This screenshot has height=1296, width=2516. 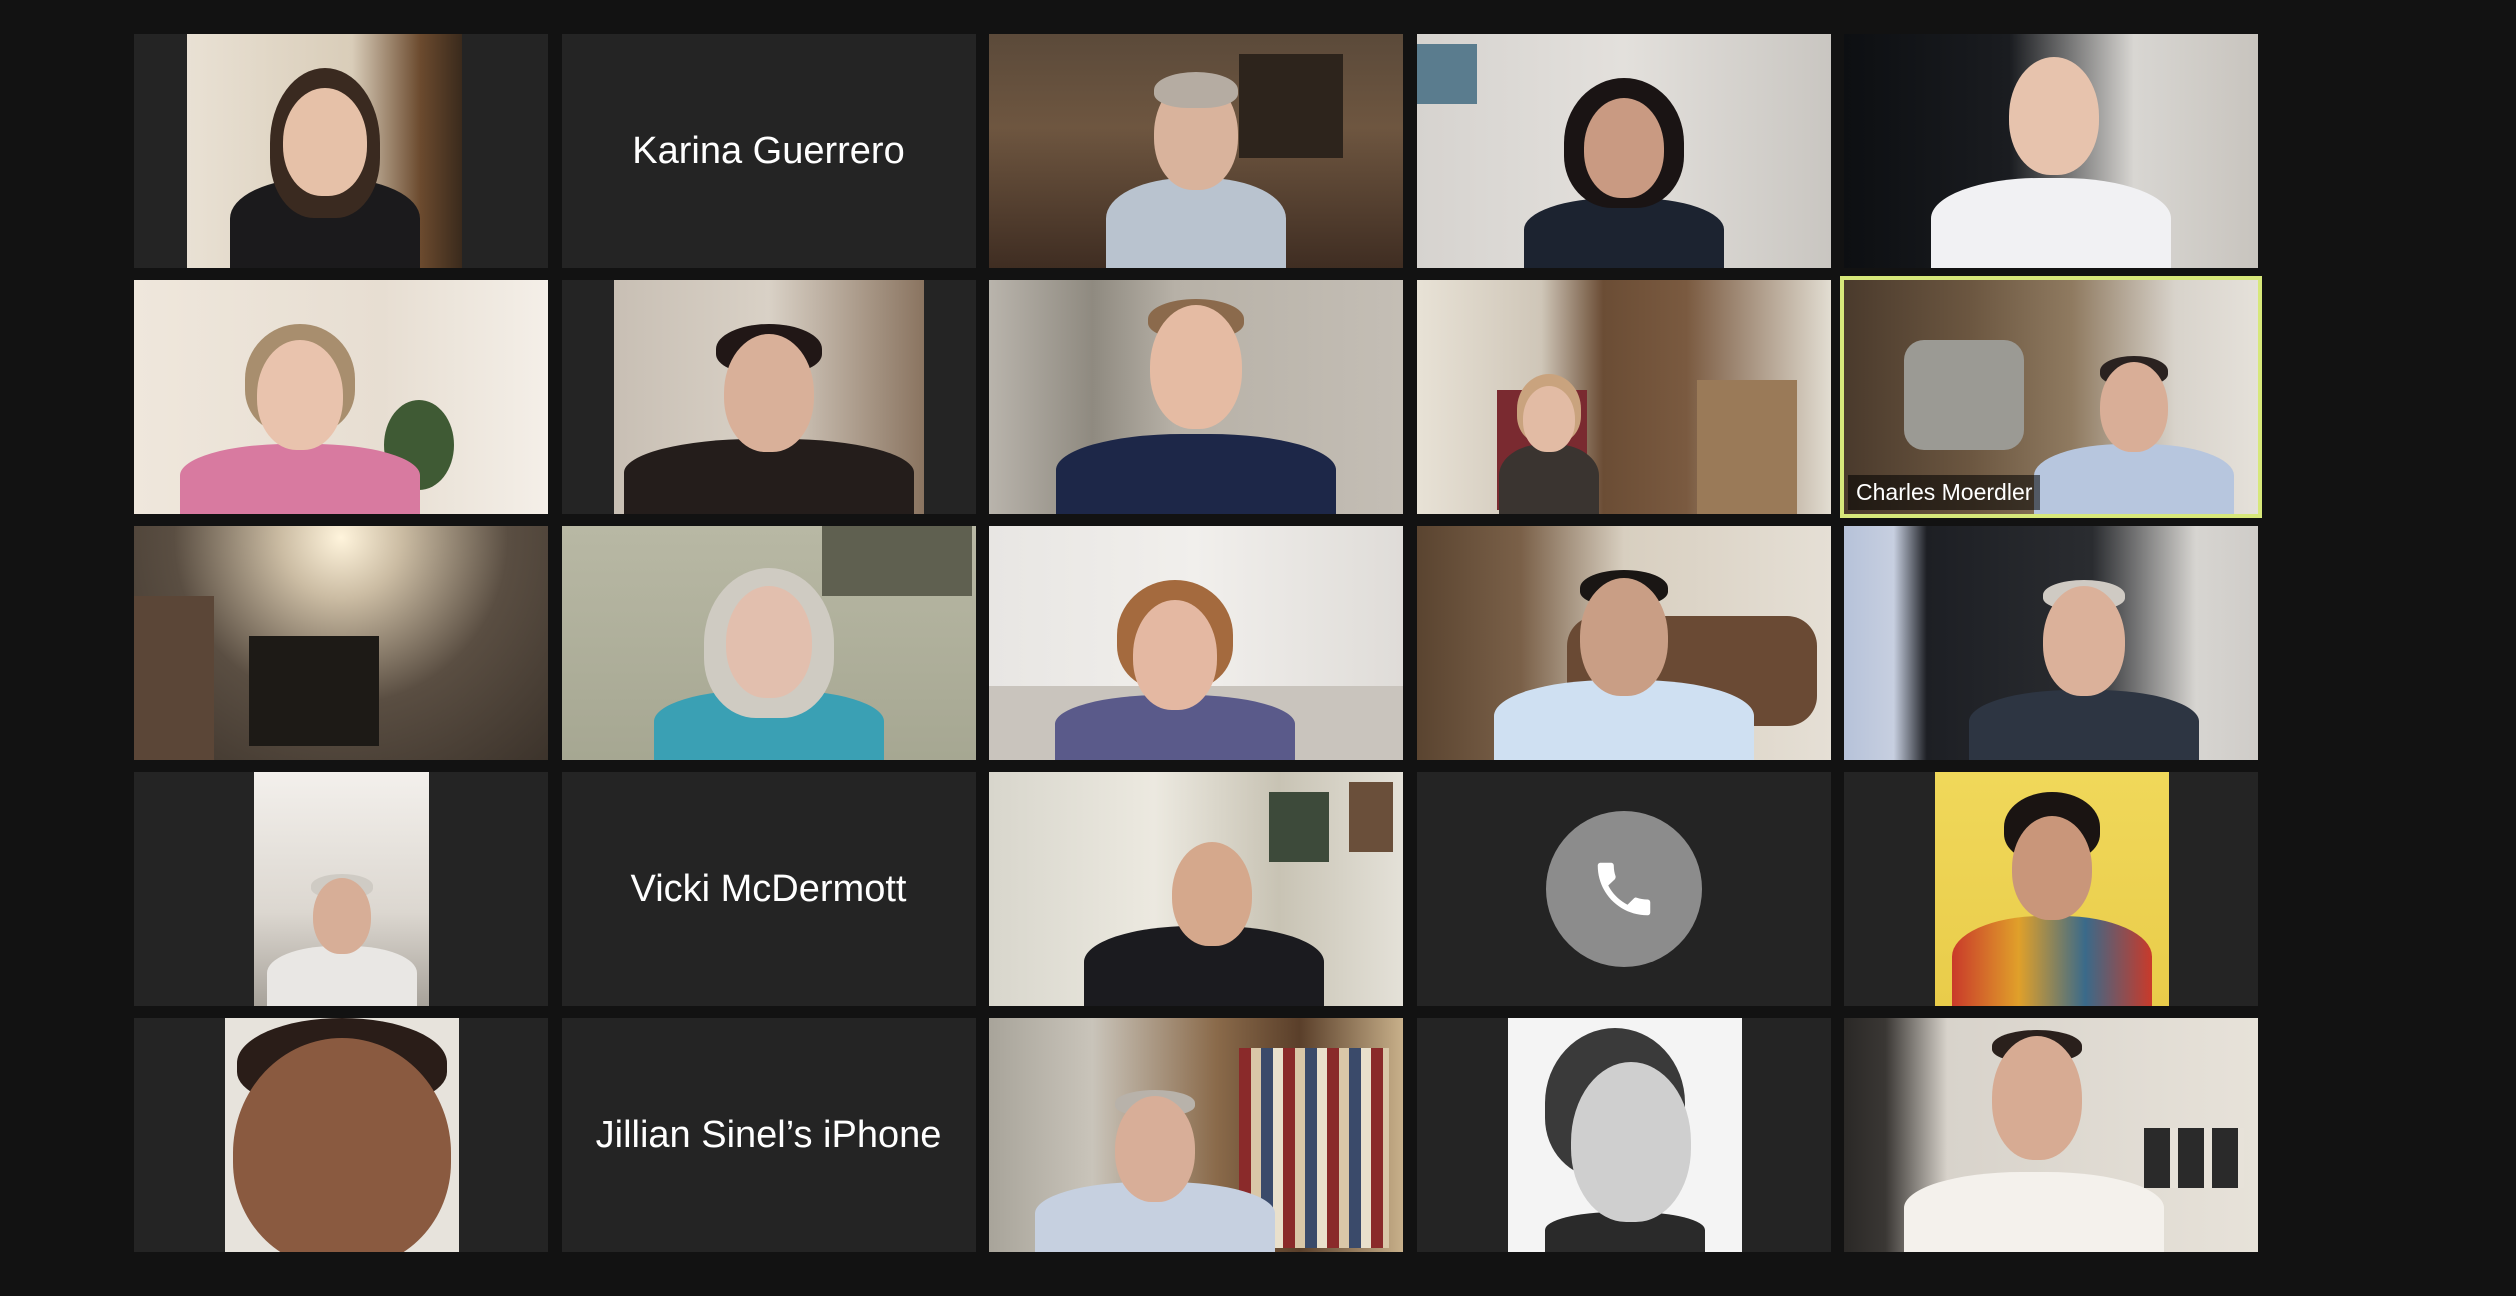 I want to click on participant-tile-19-phone, so click(x=1623, y=889).